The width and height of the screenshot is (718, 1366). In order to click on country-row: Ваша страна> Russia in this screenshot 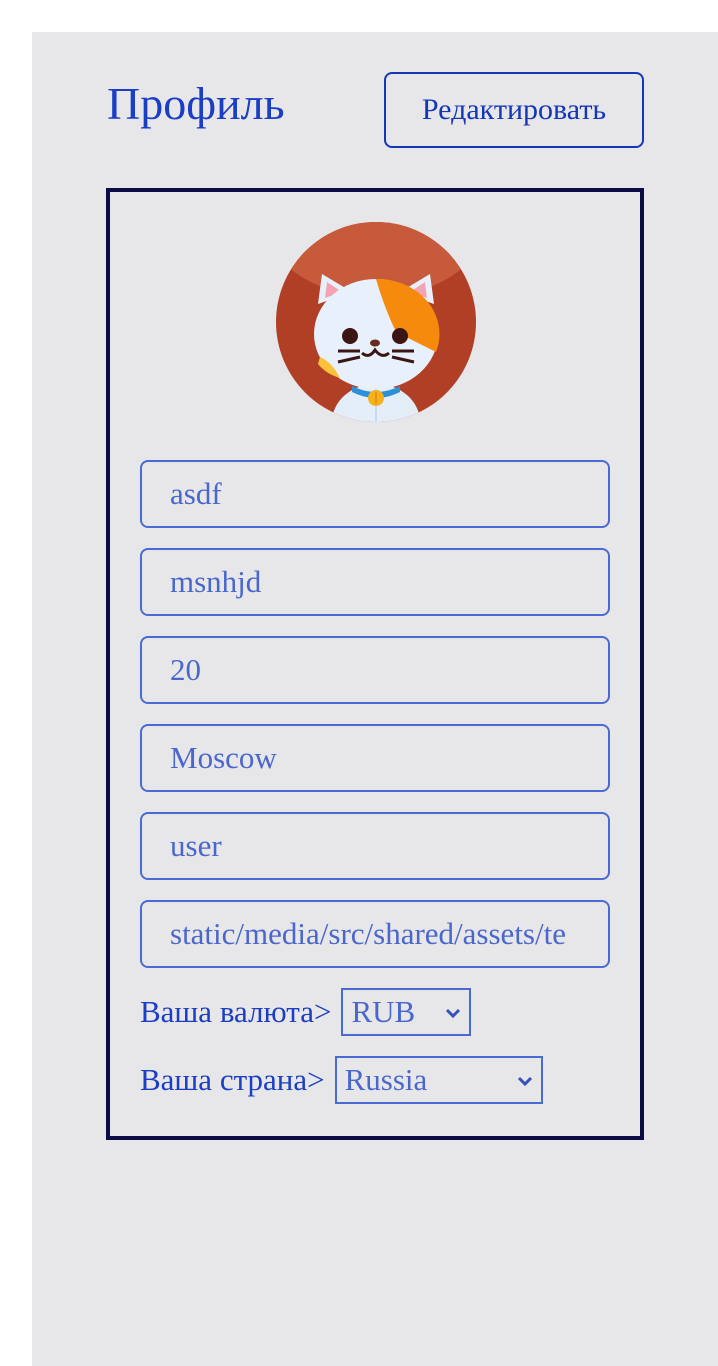, I will do `click(341, 1080)`.